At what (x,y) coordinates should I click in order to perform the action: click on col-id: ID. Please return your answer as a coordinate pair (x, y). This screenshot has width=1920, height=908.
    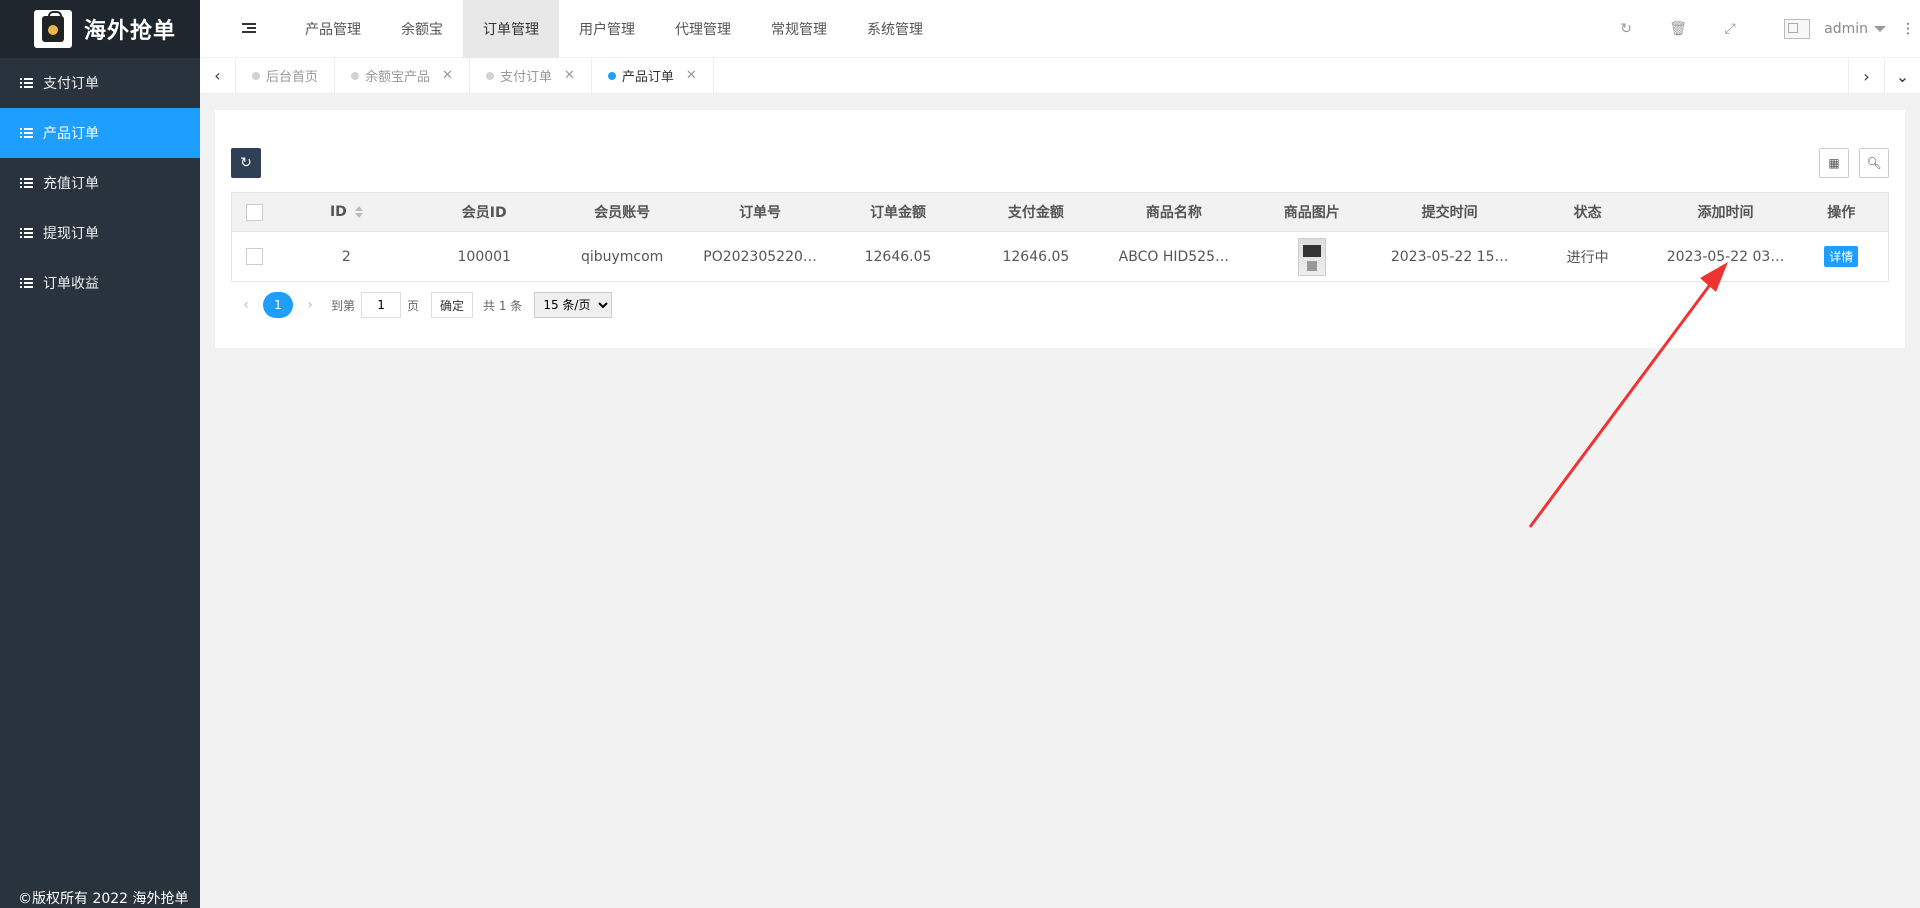
    Looking at the image, I should click on (346, 212).